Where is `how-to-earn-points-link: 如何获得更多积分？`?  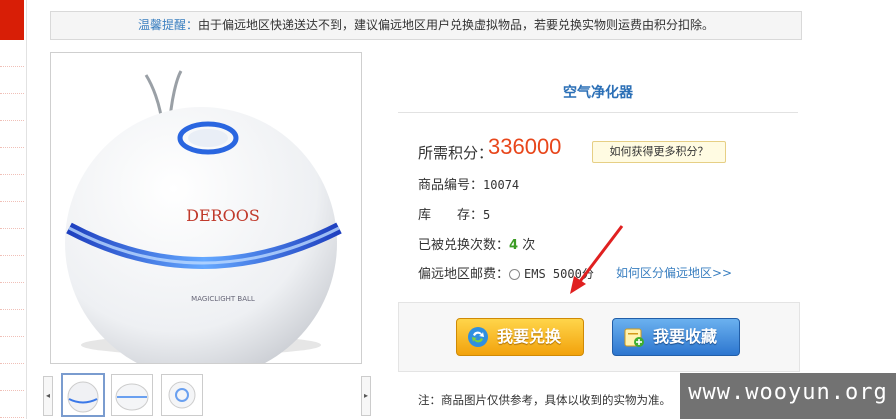
how-to-earn-points-link: 如何获得更多积分？ is located at coordinates (659, 152).